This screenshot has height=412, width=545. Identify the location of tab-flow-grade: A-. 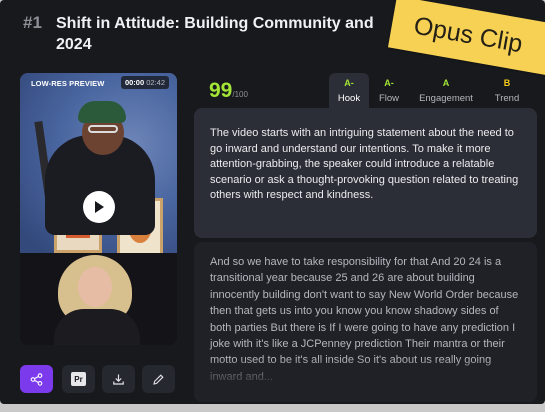
(389, 83).